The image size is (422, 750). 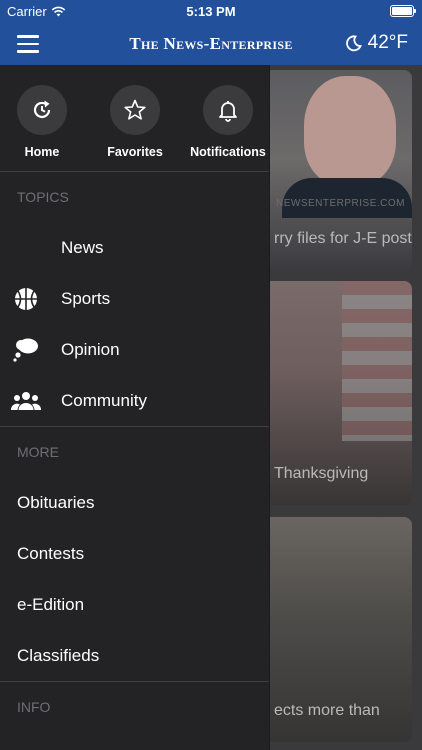 I want to click on moon-icon, so click(x=353, y=42).